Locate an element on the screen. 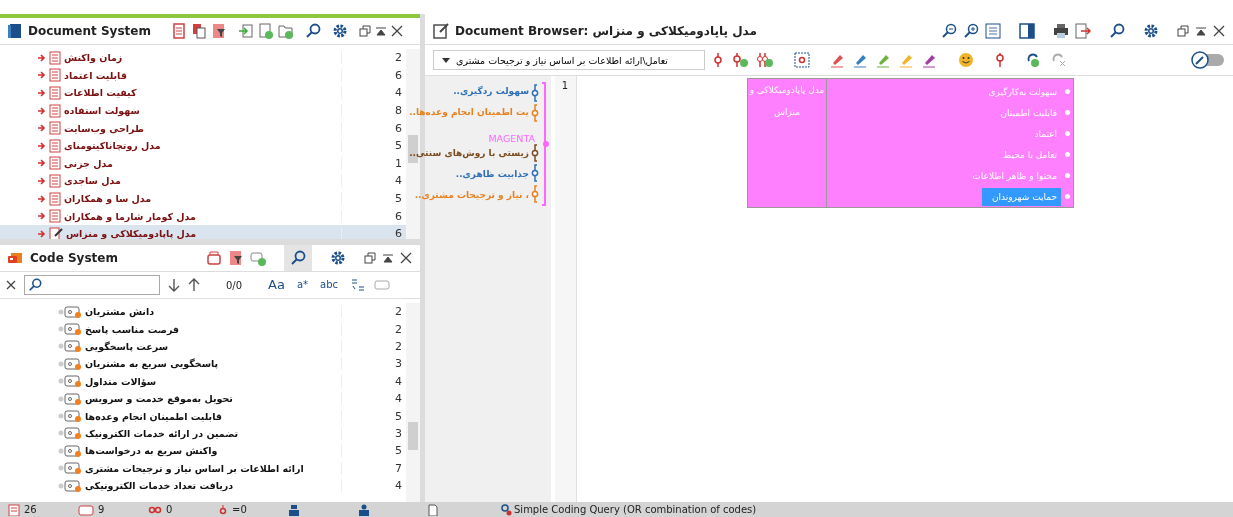 This screenshot has width=1233, height=517. code-name: تضمین در ارائه خدمات الکترونیک is located at coordinates (162, 433).